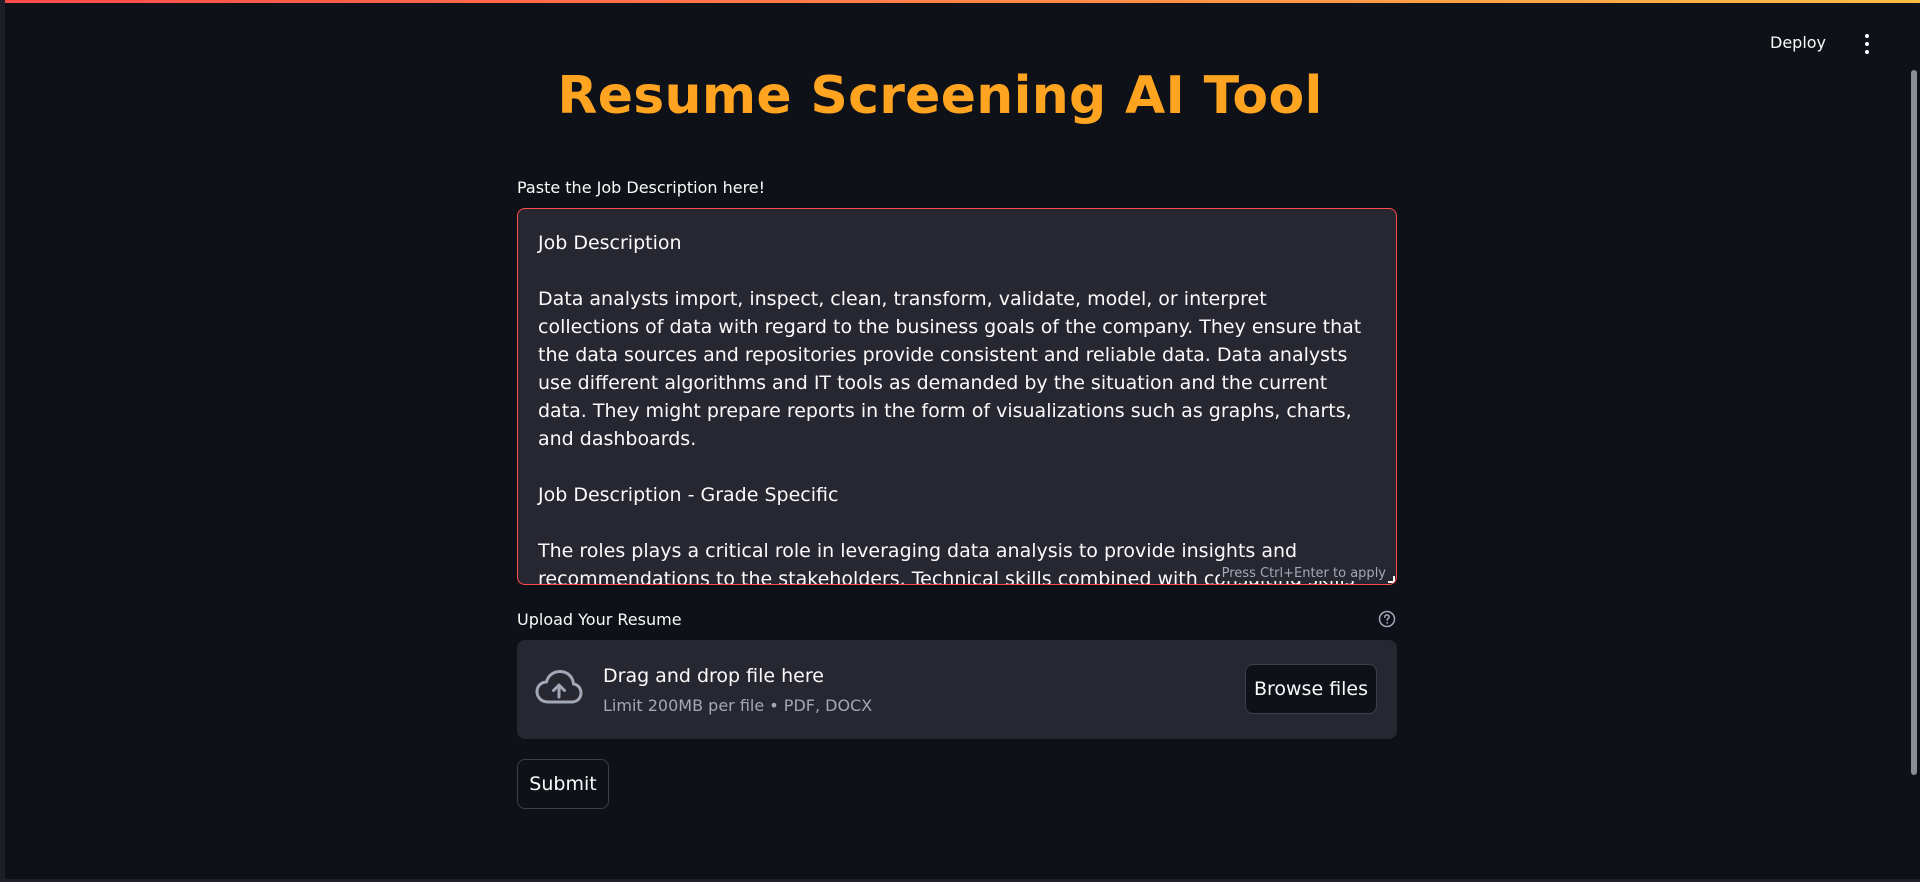 The width and height of the screenshot is (1920, 882). What do you see at coordinates (559, 687) in the screenshot?
I see `cloud-upload-icon` at bounding box center [559, 687].